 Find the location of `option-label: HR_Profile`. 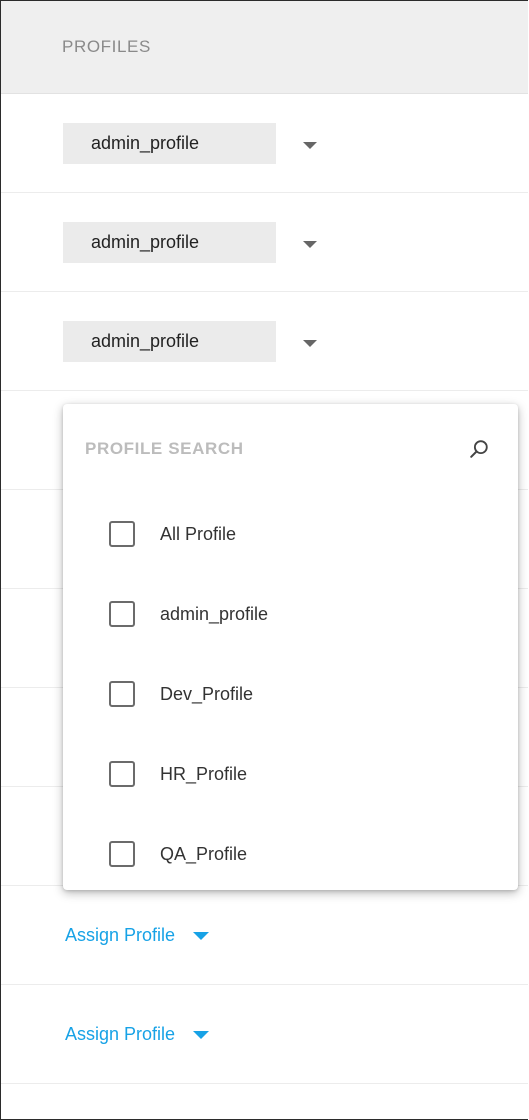

option-label: HR_Profile is located at coordinates (204, 773).